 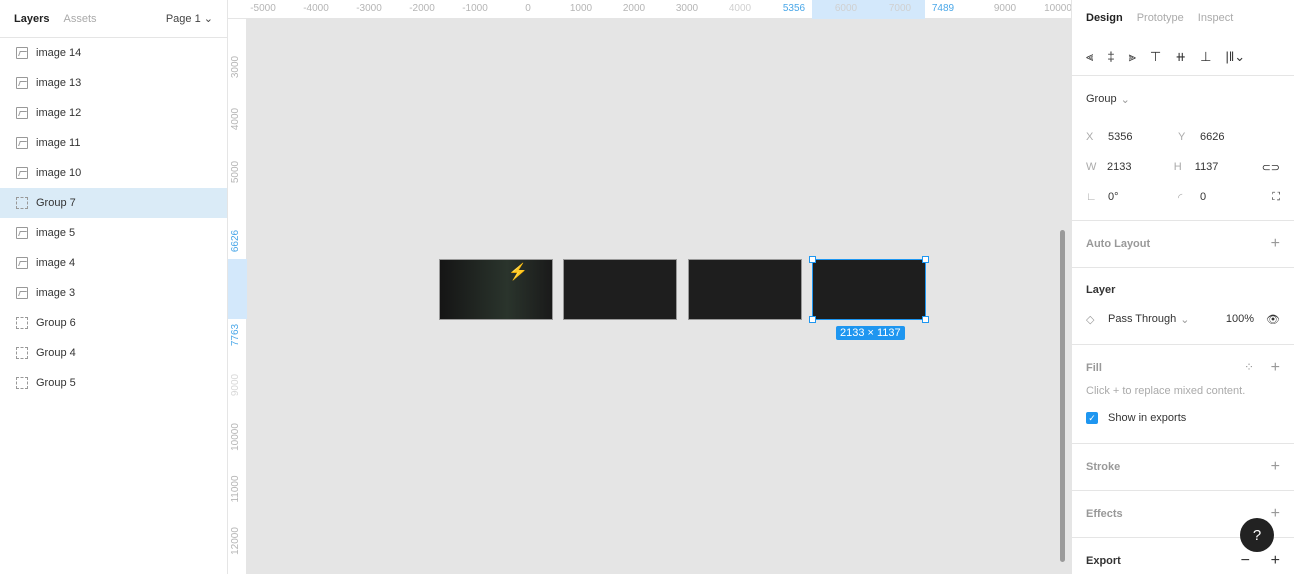 I want to click on minus-icon: −, so click(x=1245, y=561).